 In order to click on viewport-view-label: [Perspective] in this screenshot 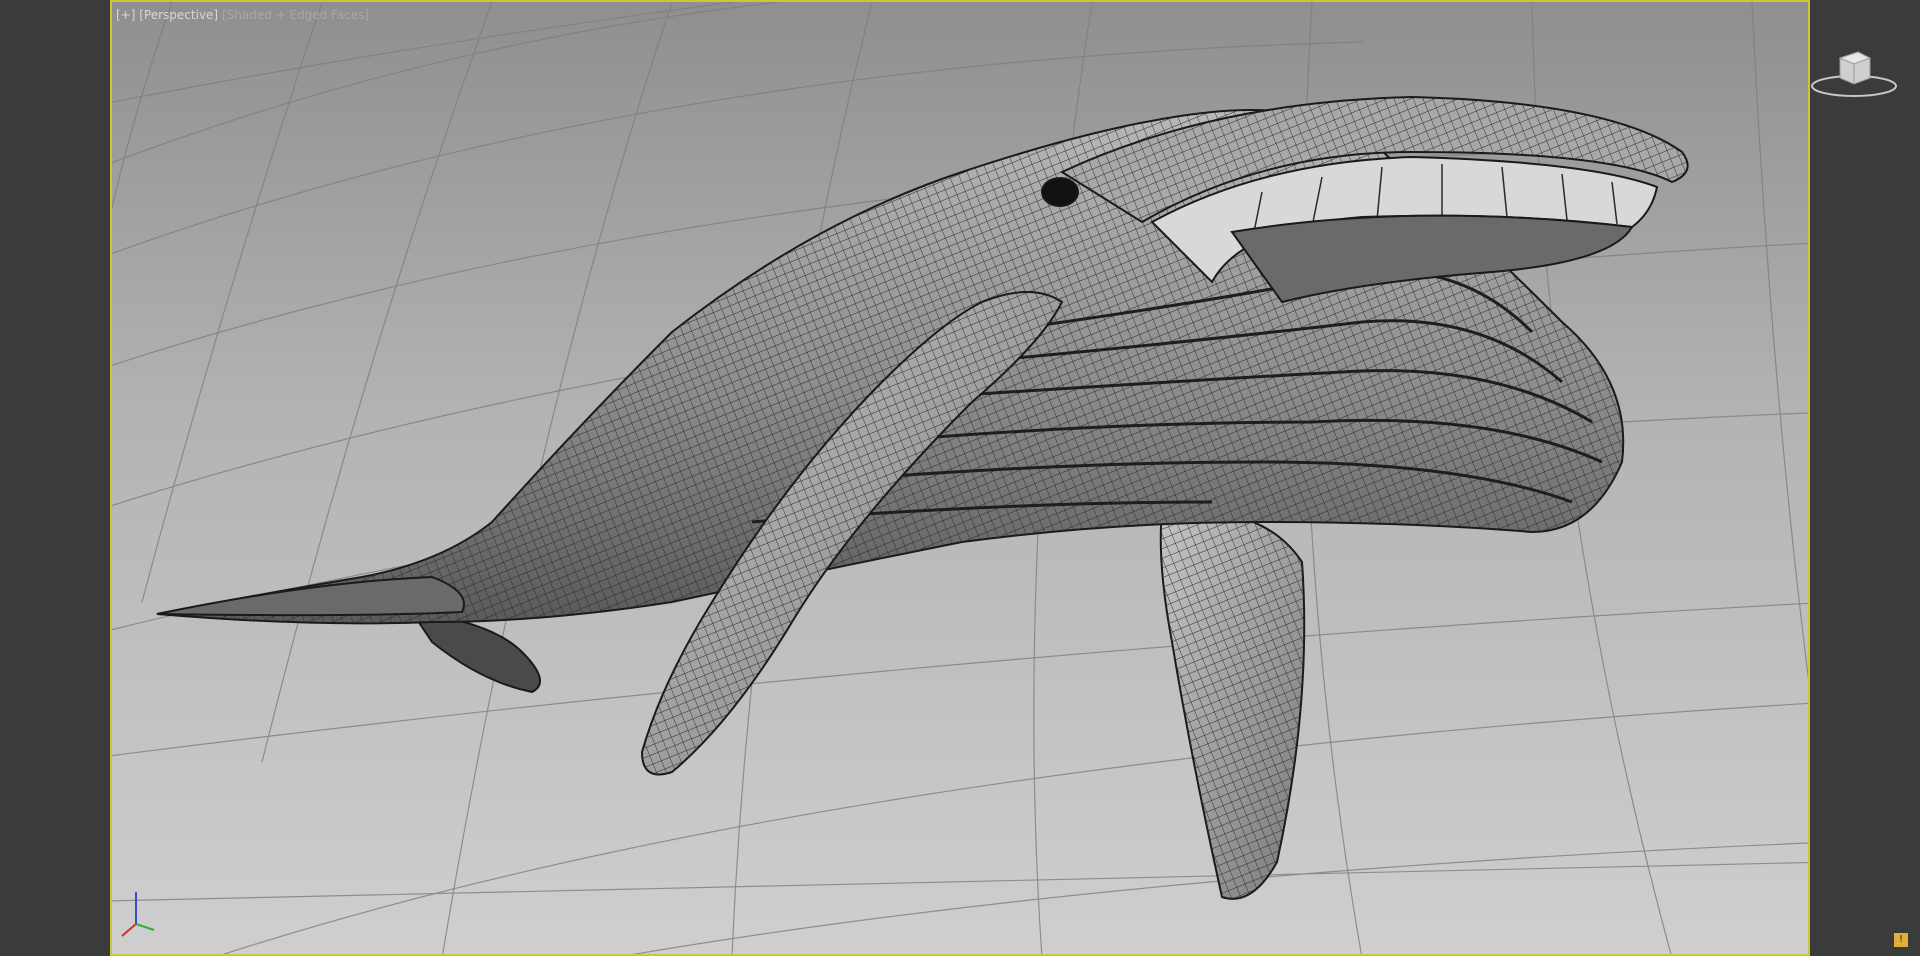, I will do `click(178, 15)`.